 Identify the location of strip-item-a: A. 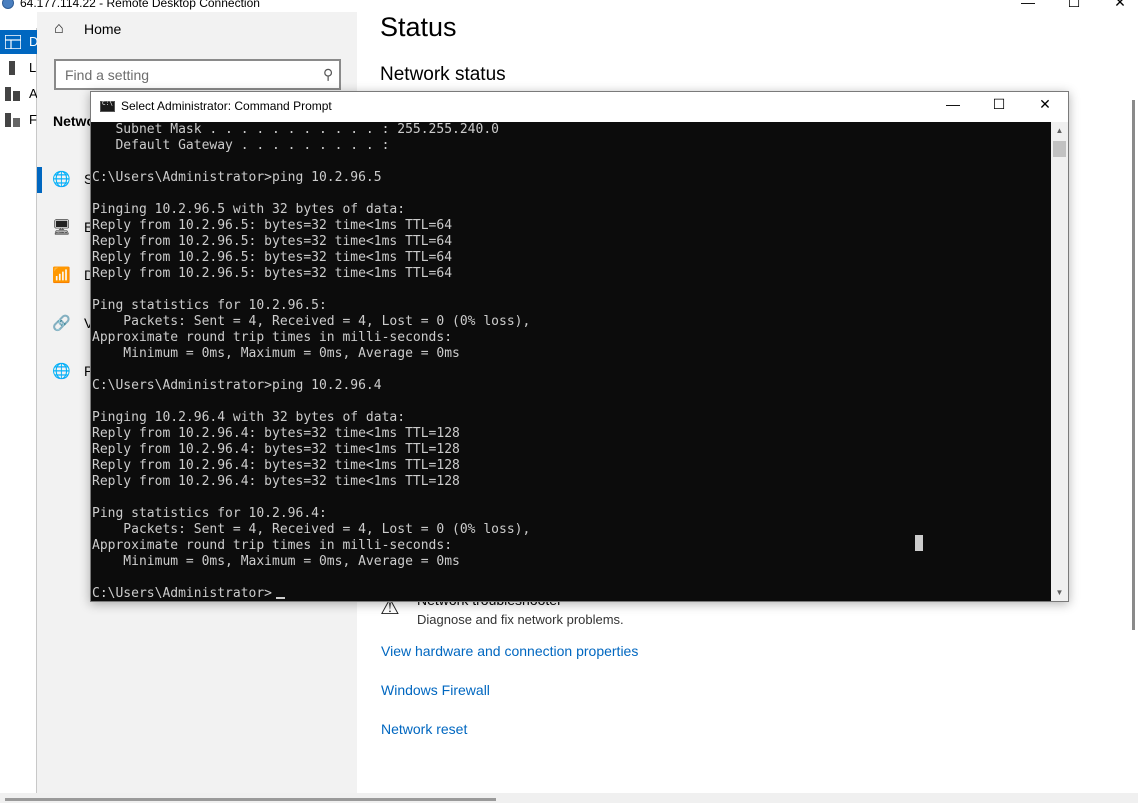
(19, 94).